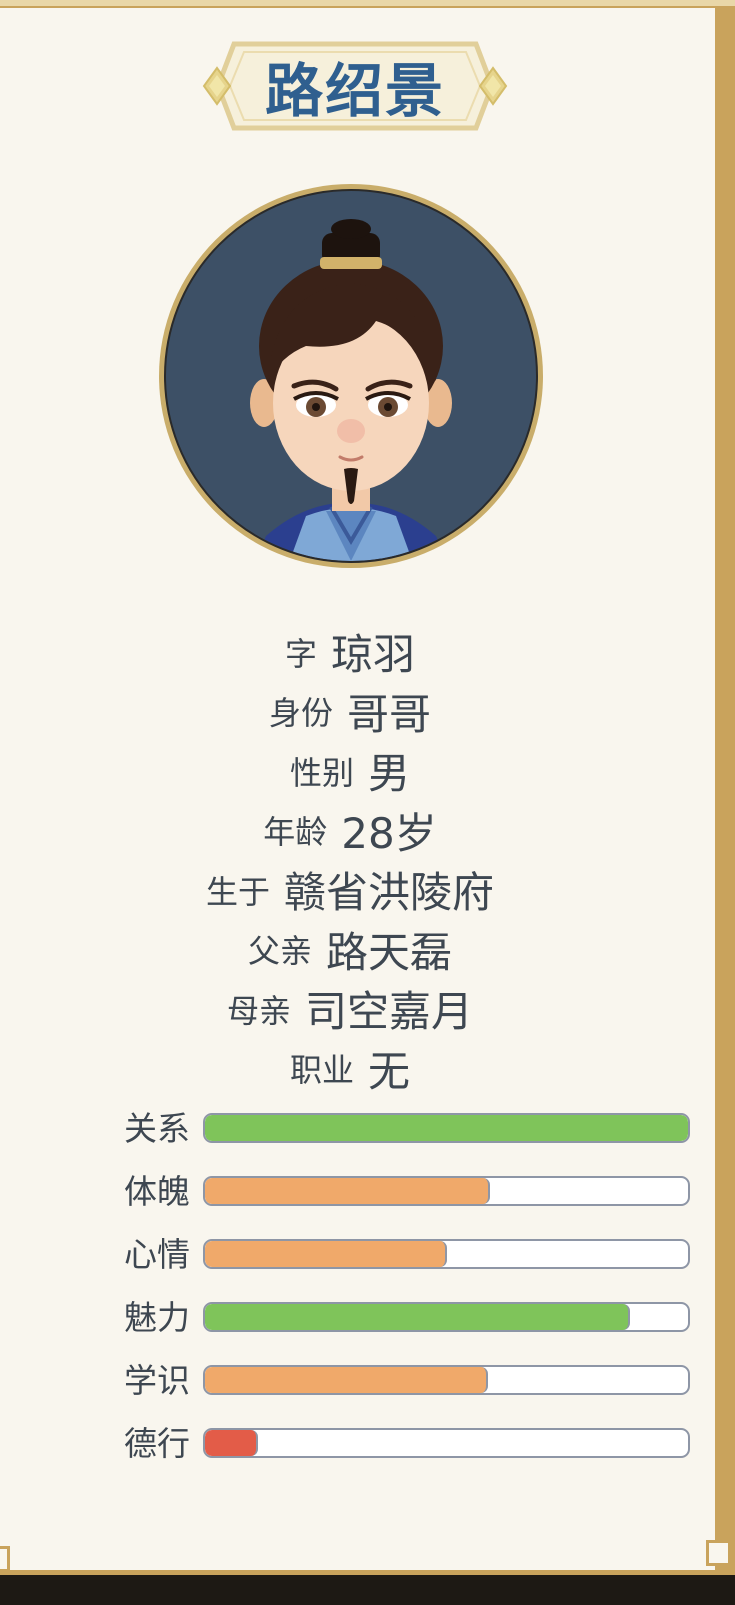 This screenshot has width=735, height=1605. I want to click on character-portrait-icon, so click(351, 376).